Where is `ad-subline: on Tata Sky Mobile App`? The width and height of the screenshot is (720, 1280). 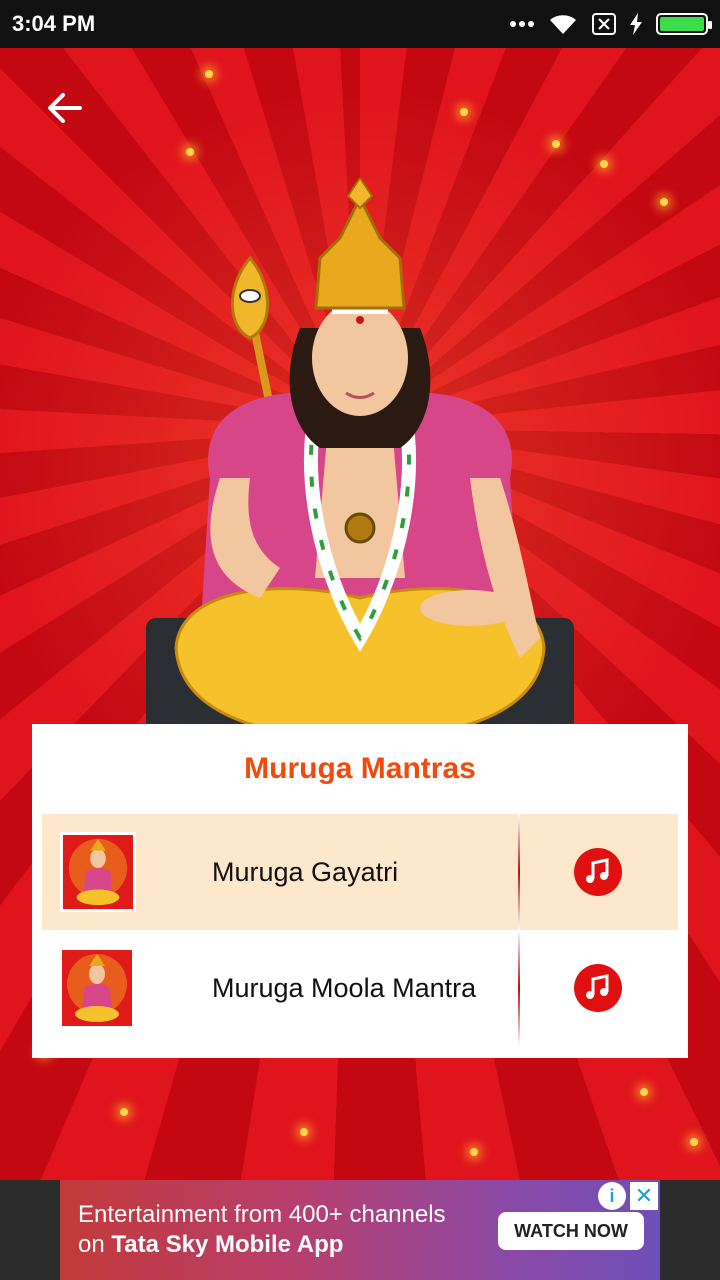
ad-subline: on Tata Sky Mobile App is located at coordinates (298, 1245).